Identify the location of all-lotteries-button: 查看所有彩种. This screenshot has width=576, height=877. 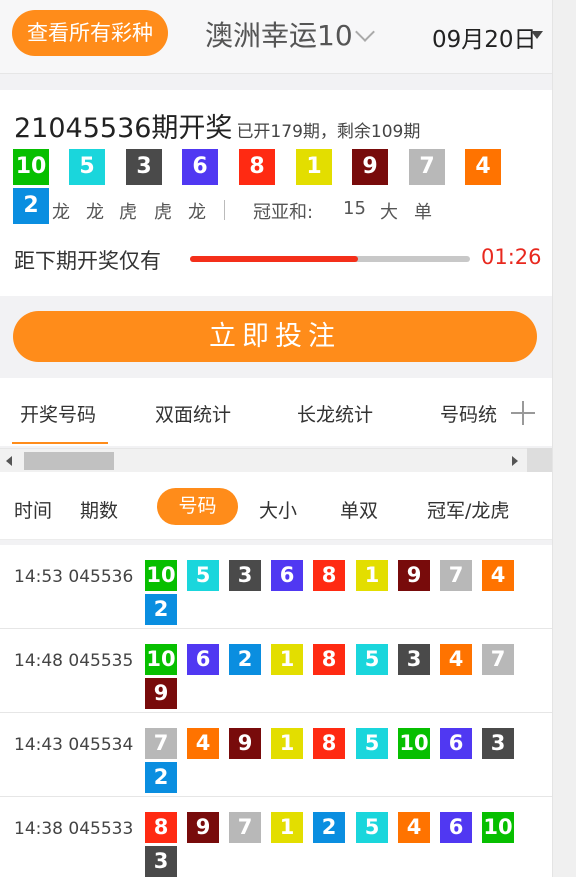
(90, 33).